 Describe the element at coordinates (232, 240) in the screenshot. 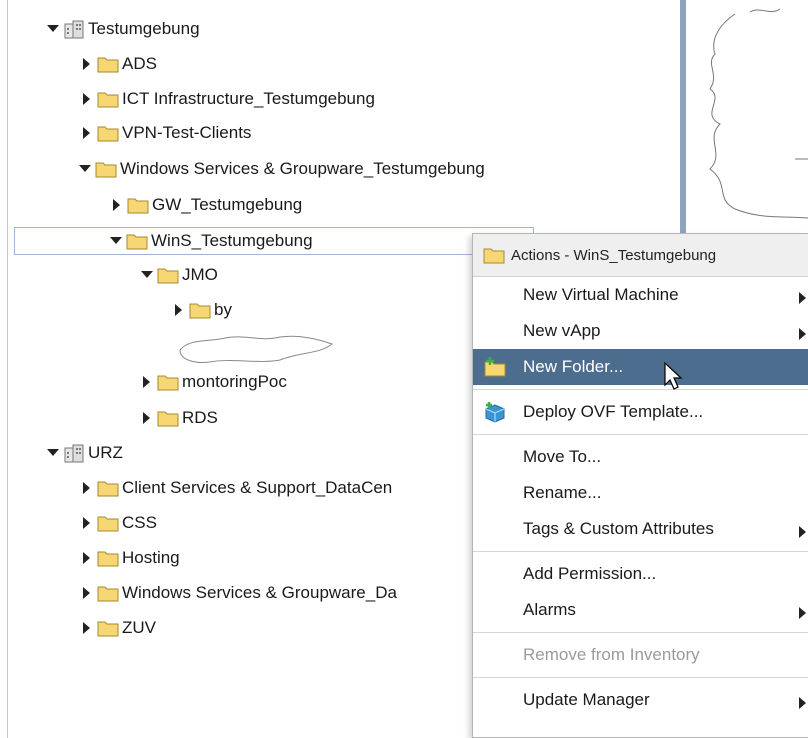

I see `tree-item-label: WinS_Testumgebung` at that location.